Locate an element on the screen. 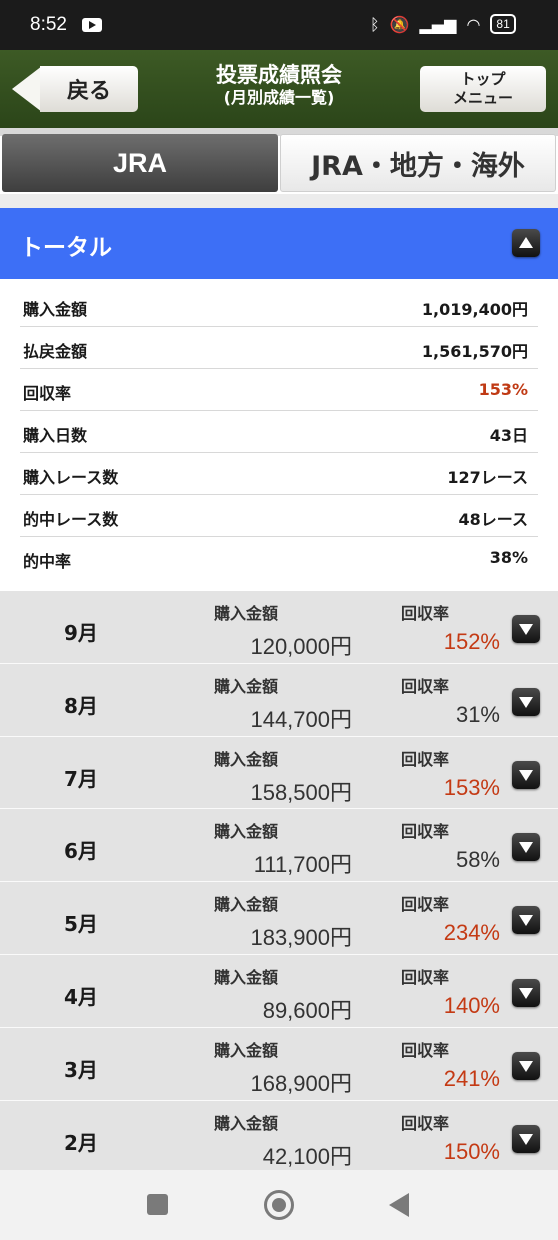  stat-row-purchase-amount: 購入金額 1,019,400円 is located at coordinates (279, 306).